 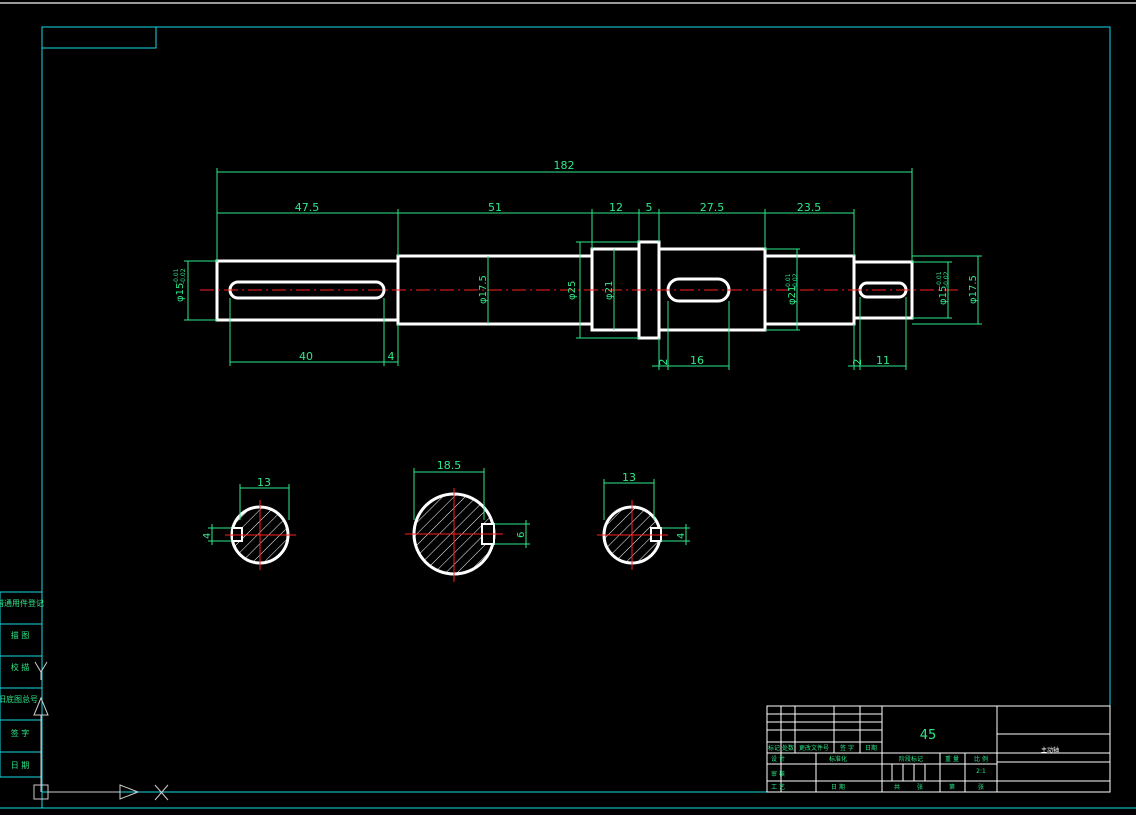 I want to click on dim-segment-5: 27.5, so click(x=712, y=207).